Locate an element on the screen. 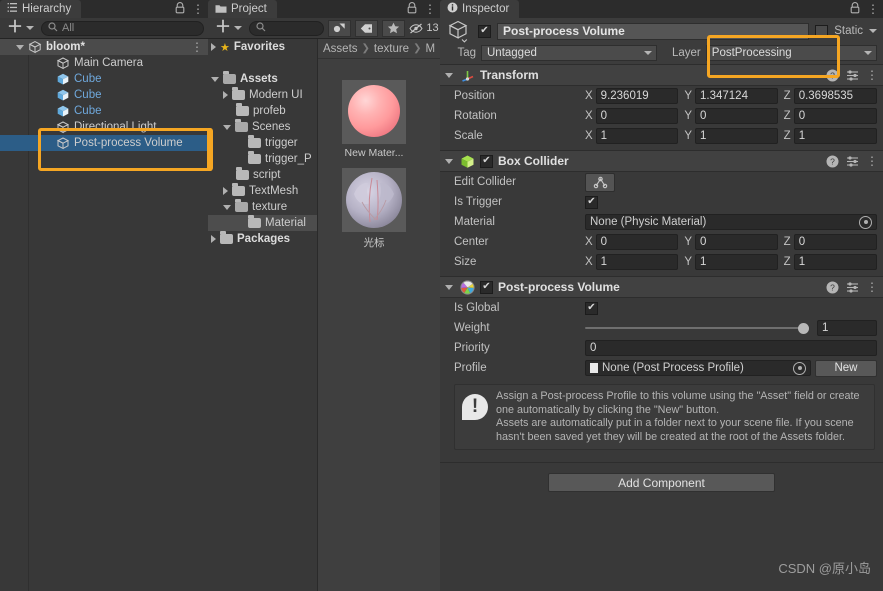 This screenshot has width=883, height=591. add-component-button: Add Component is located at coordinates (661, 482).